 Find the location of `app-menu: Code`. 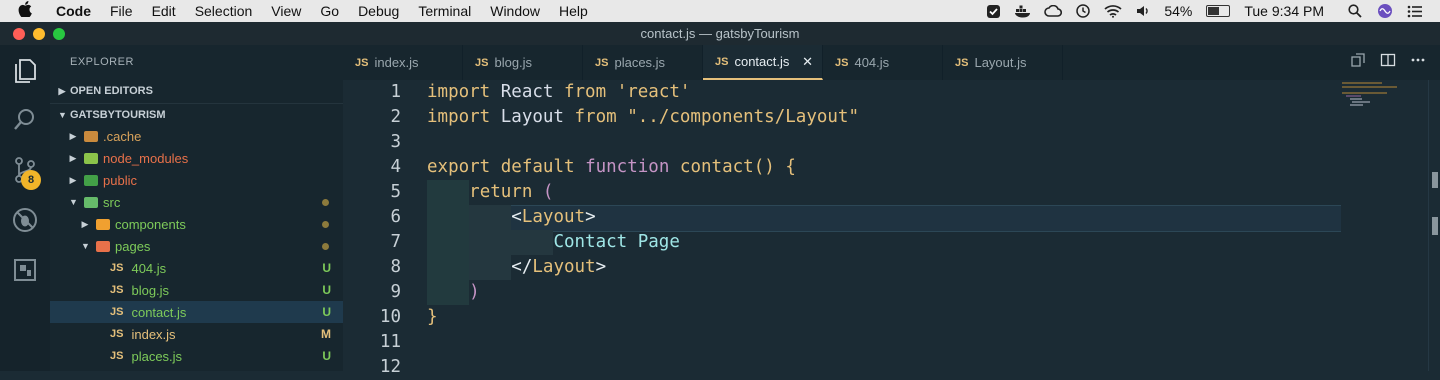

app-menu: Code is located at coordinates (73, 11).